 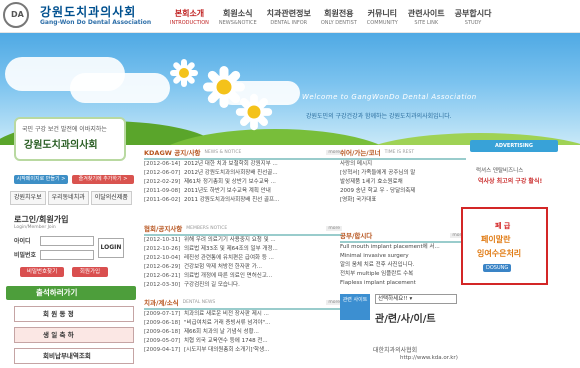 I want to click on ad1-line2: 역사상 최고의 구강 활식!, so click(x=510, y=180).